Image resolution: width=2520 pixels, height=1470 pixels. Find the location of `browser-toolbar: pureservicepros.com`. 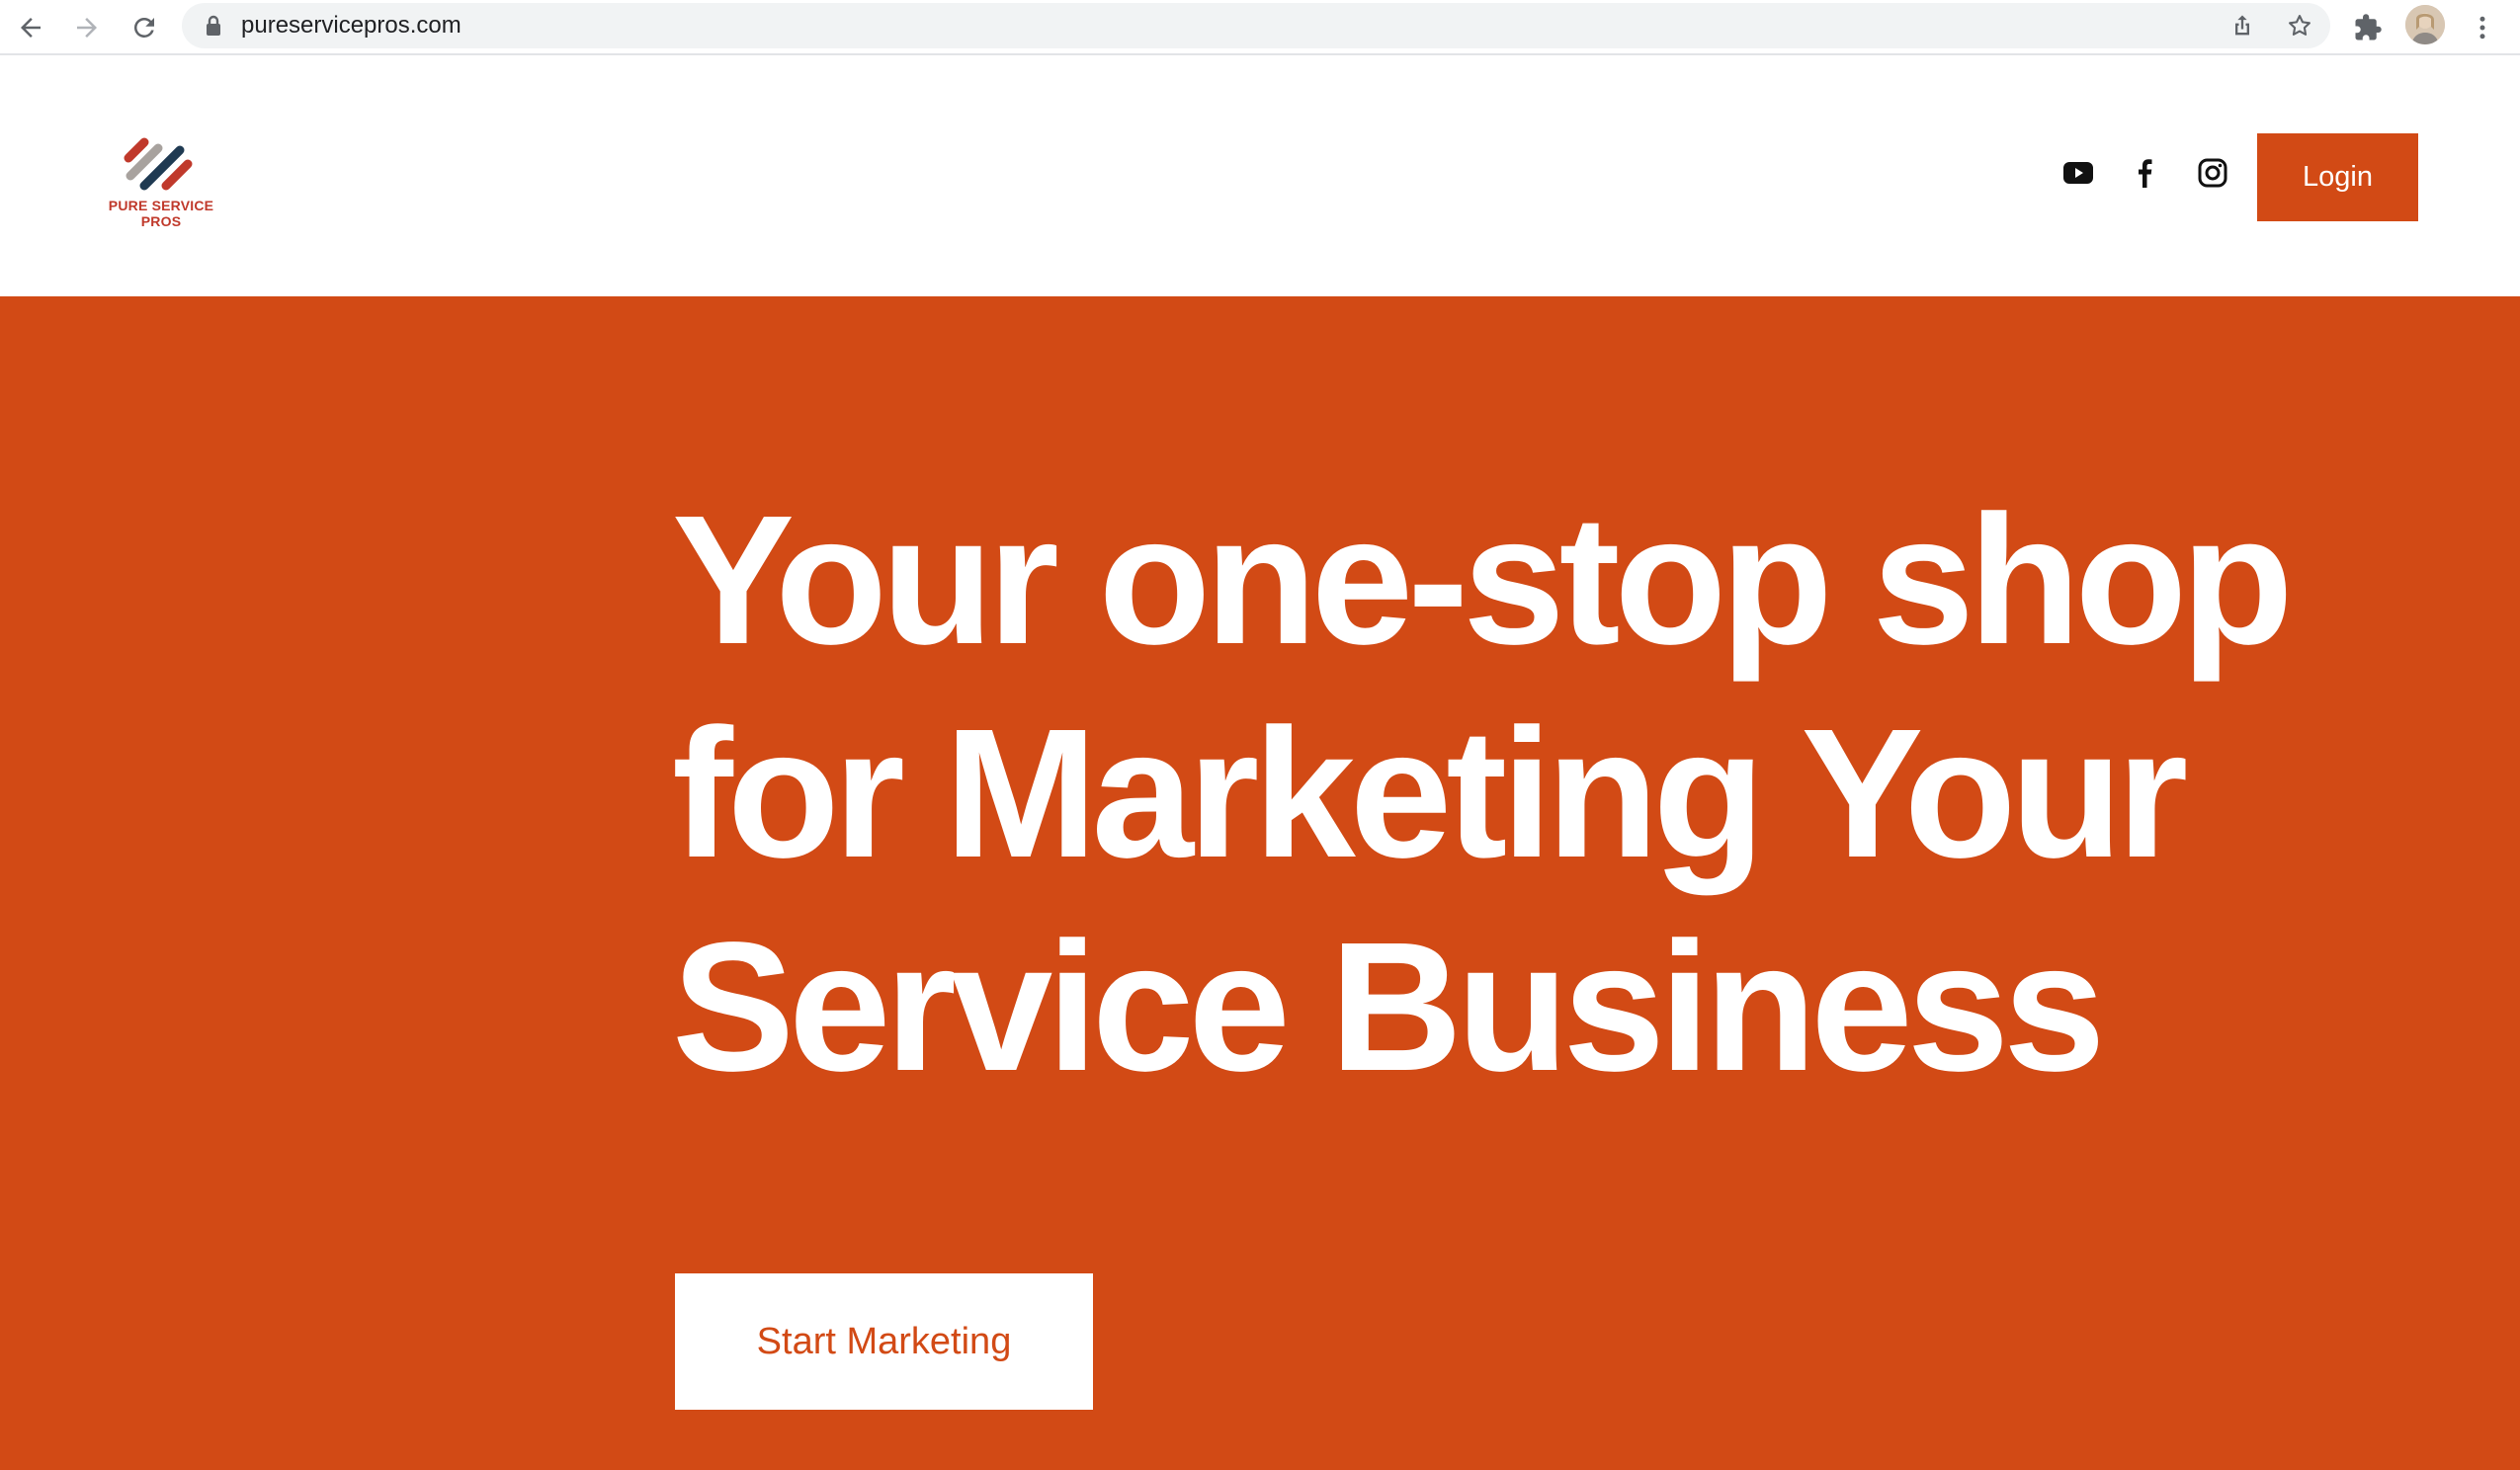

browser-toolbar: pureservicepros.com is located at coordinates (1260, 27).